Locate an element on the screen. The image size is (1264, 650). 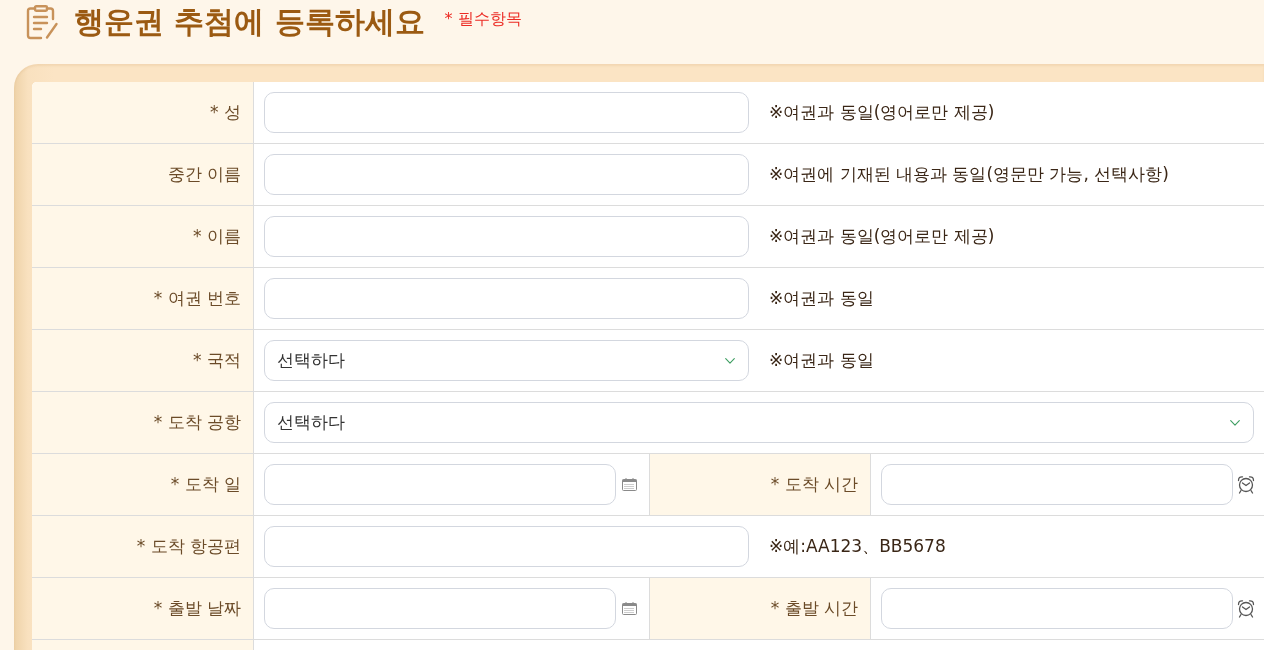
field-label: 중간 이름 is located at coordinates (204, 174).